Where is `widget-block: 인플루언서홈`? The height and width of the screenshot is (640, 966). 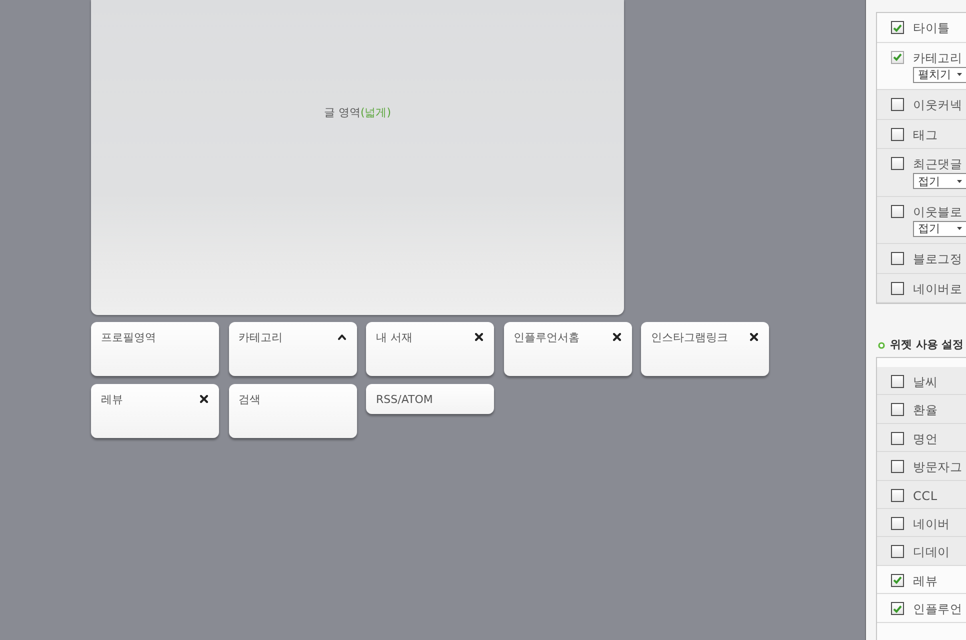 widget-block: 인플루언서홈 is located at coordinates (568, 349).